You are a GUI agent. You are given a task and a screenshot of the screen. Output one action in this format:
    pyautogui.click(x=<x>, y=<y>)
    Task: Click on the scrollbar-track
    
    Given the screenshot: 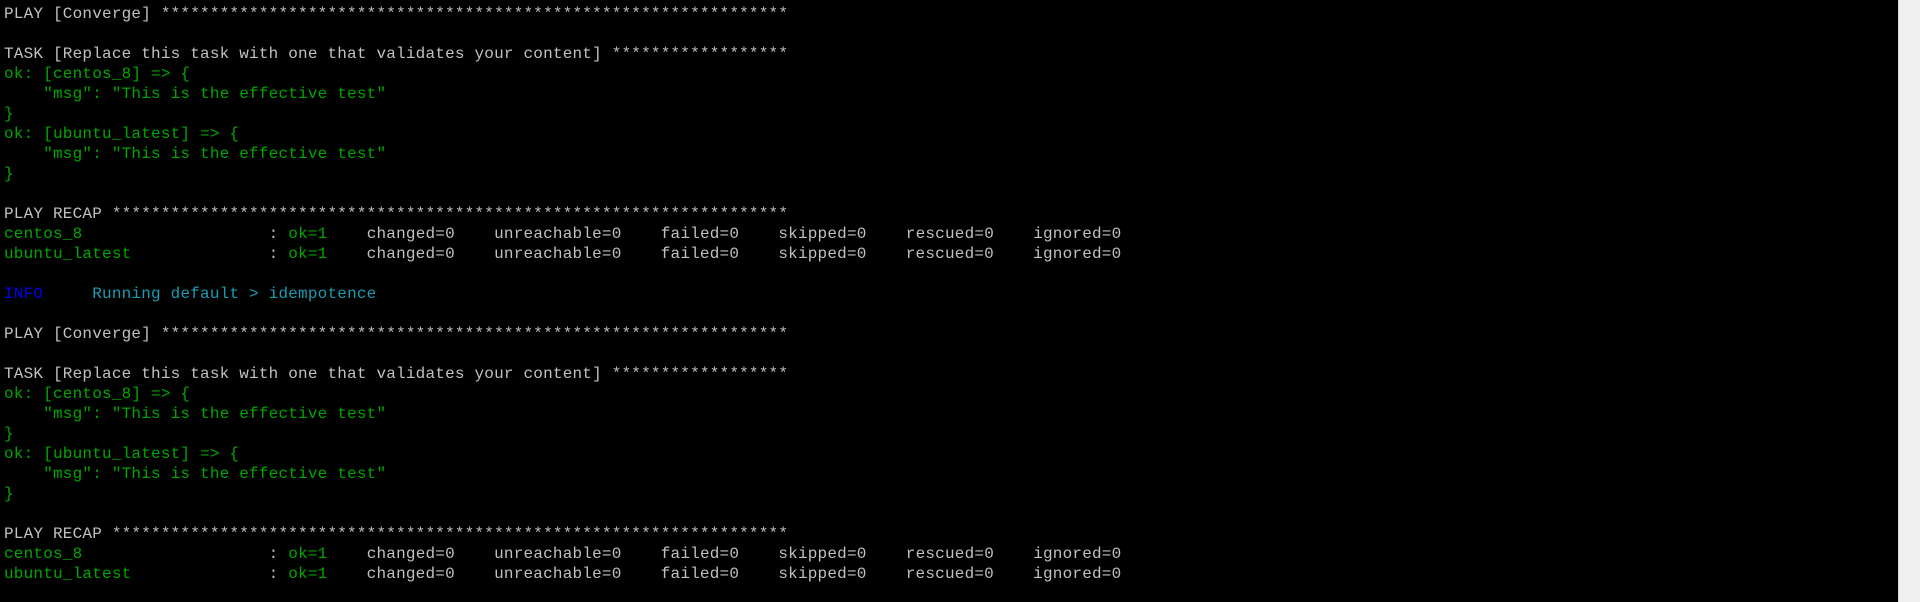 What is the action you would take?
    pyautogui.click(x=1909, y=301)
    